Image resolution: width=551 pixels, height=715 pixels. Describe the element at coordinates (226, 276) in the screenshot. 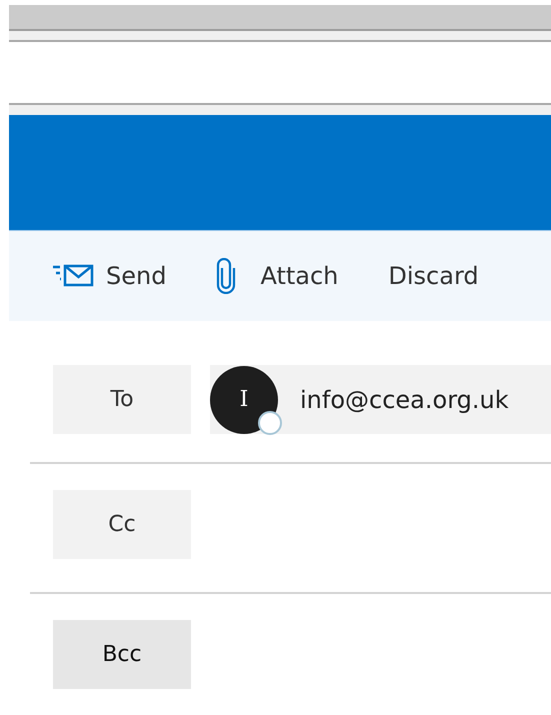

I see `paperclip-icon` at that location.